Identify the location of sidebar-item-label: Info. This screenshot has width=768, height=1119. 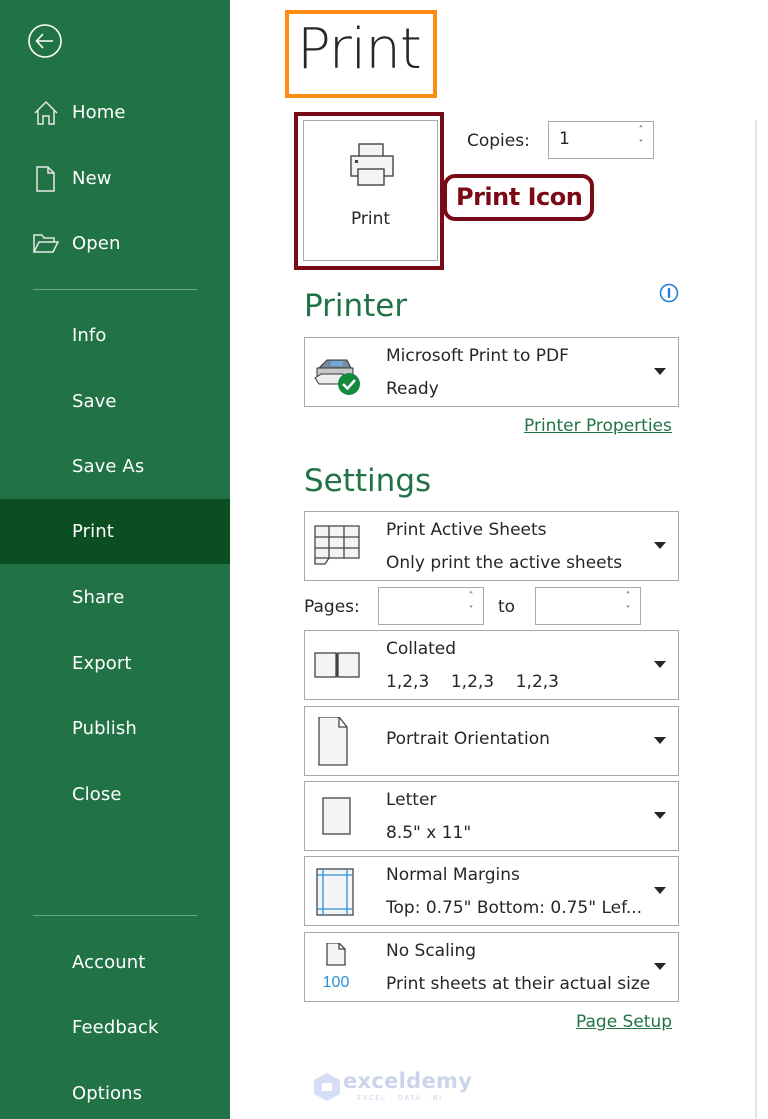
(89, 335).